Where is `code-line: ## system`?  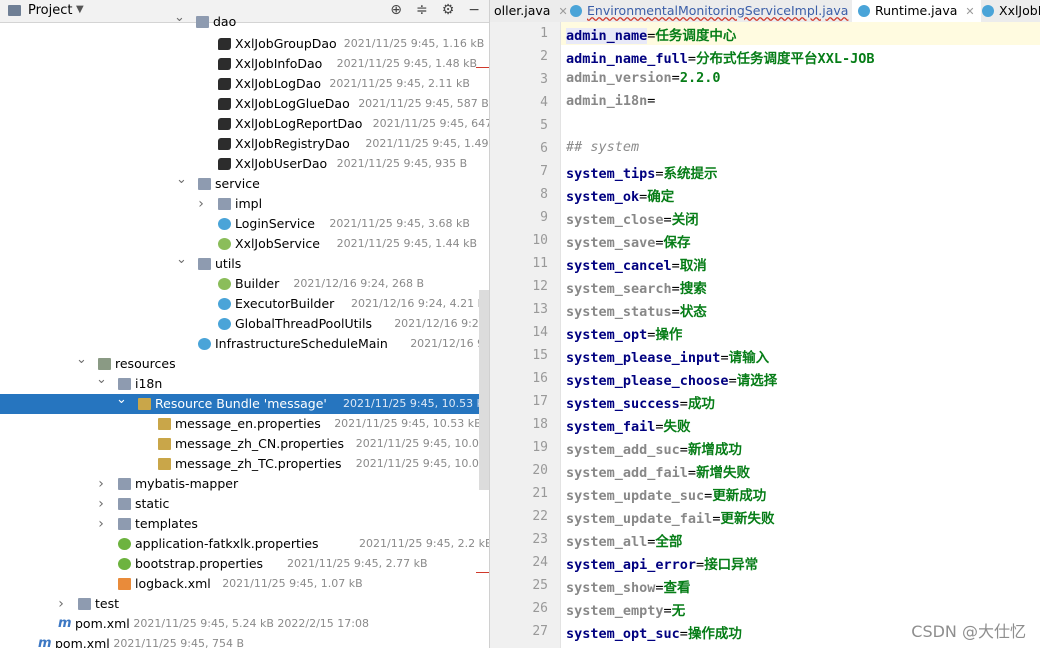
code-line: ## system is located at coordinates (602, 147).